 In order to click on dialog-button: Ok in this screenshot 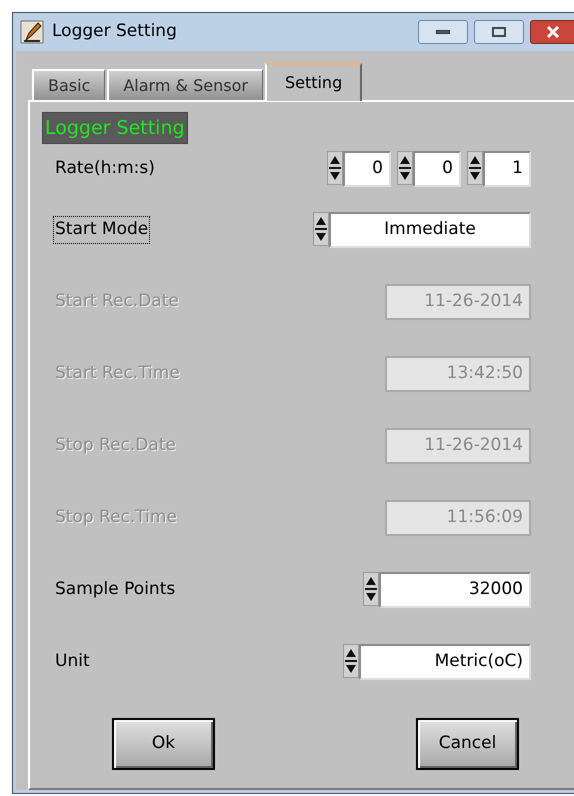, I will do `click(163, 744)`.